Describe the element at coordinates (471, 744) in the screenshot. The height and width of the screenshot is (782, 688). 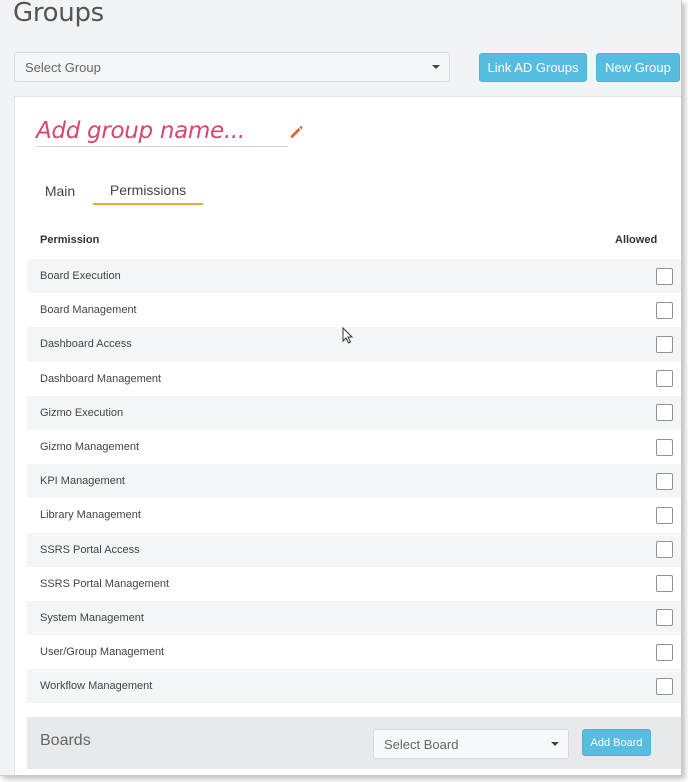
I see `select-board-dropdown: Select Board` at that location.